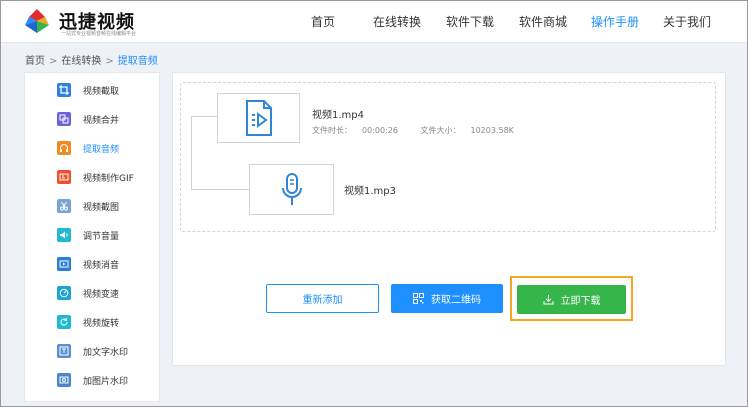  I want to click on gif-icon, so click(64, 177).